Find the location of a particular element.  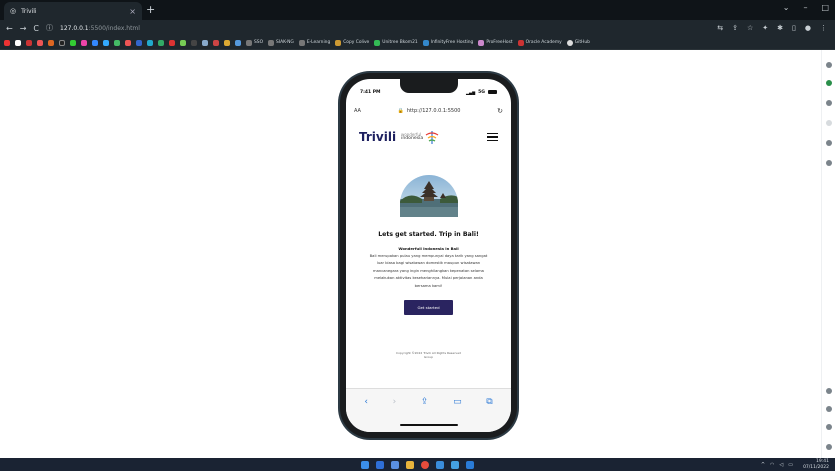

bookmark-item: E-Learning is located at coordinates (314, 42).